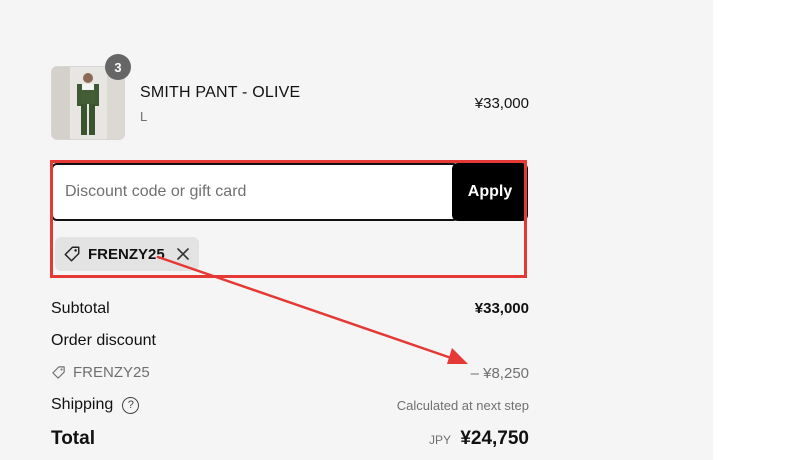  I want to click on quantity-badge: 3, so click(118, 67).